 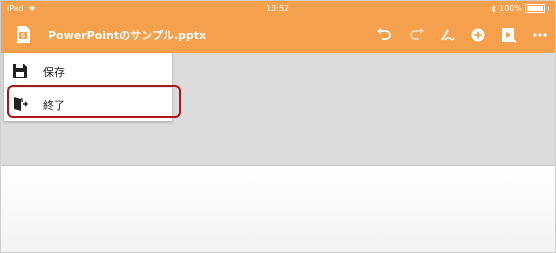 I want to click on carrier-text: iPad, so click(x=15, y=8).